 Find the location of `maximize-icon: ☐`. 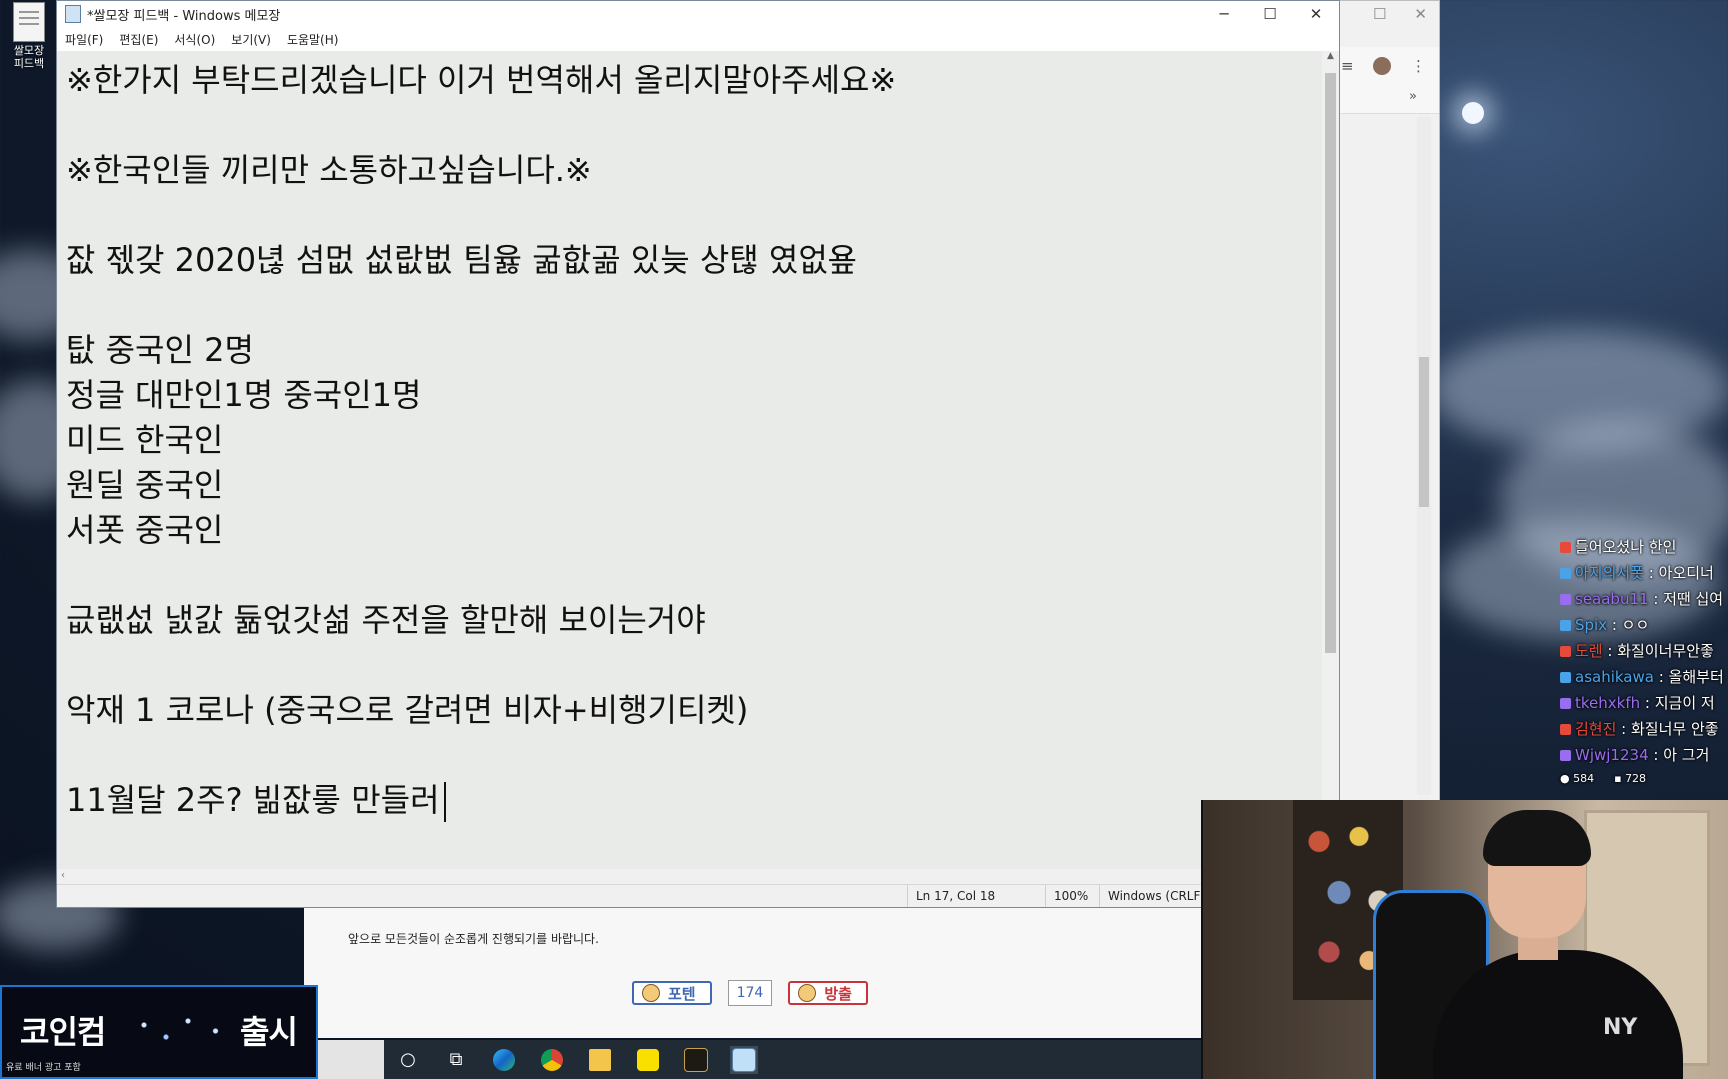

maximize-icon: ☐ is located at coordinates (1379, 14).